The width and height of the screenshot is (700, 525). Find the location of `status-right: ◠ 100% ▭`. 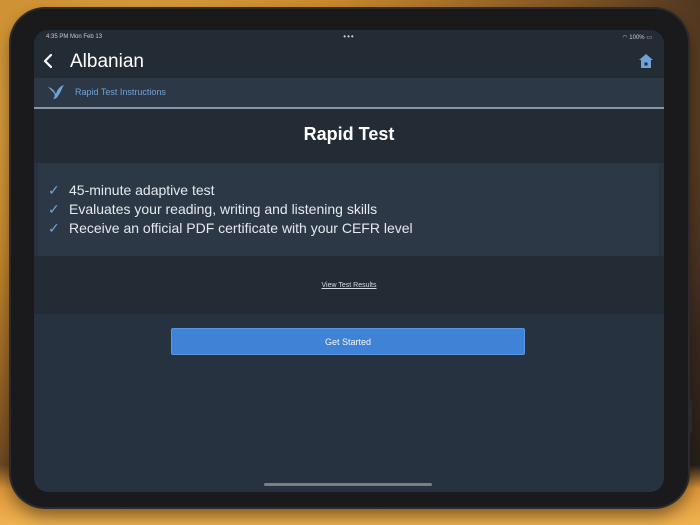

status-right: ◠ 100% ▭ is located at coordinates (637, 37).